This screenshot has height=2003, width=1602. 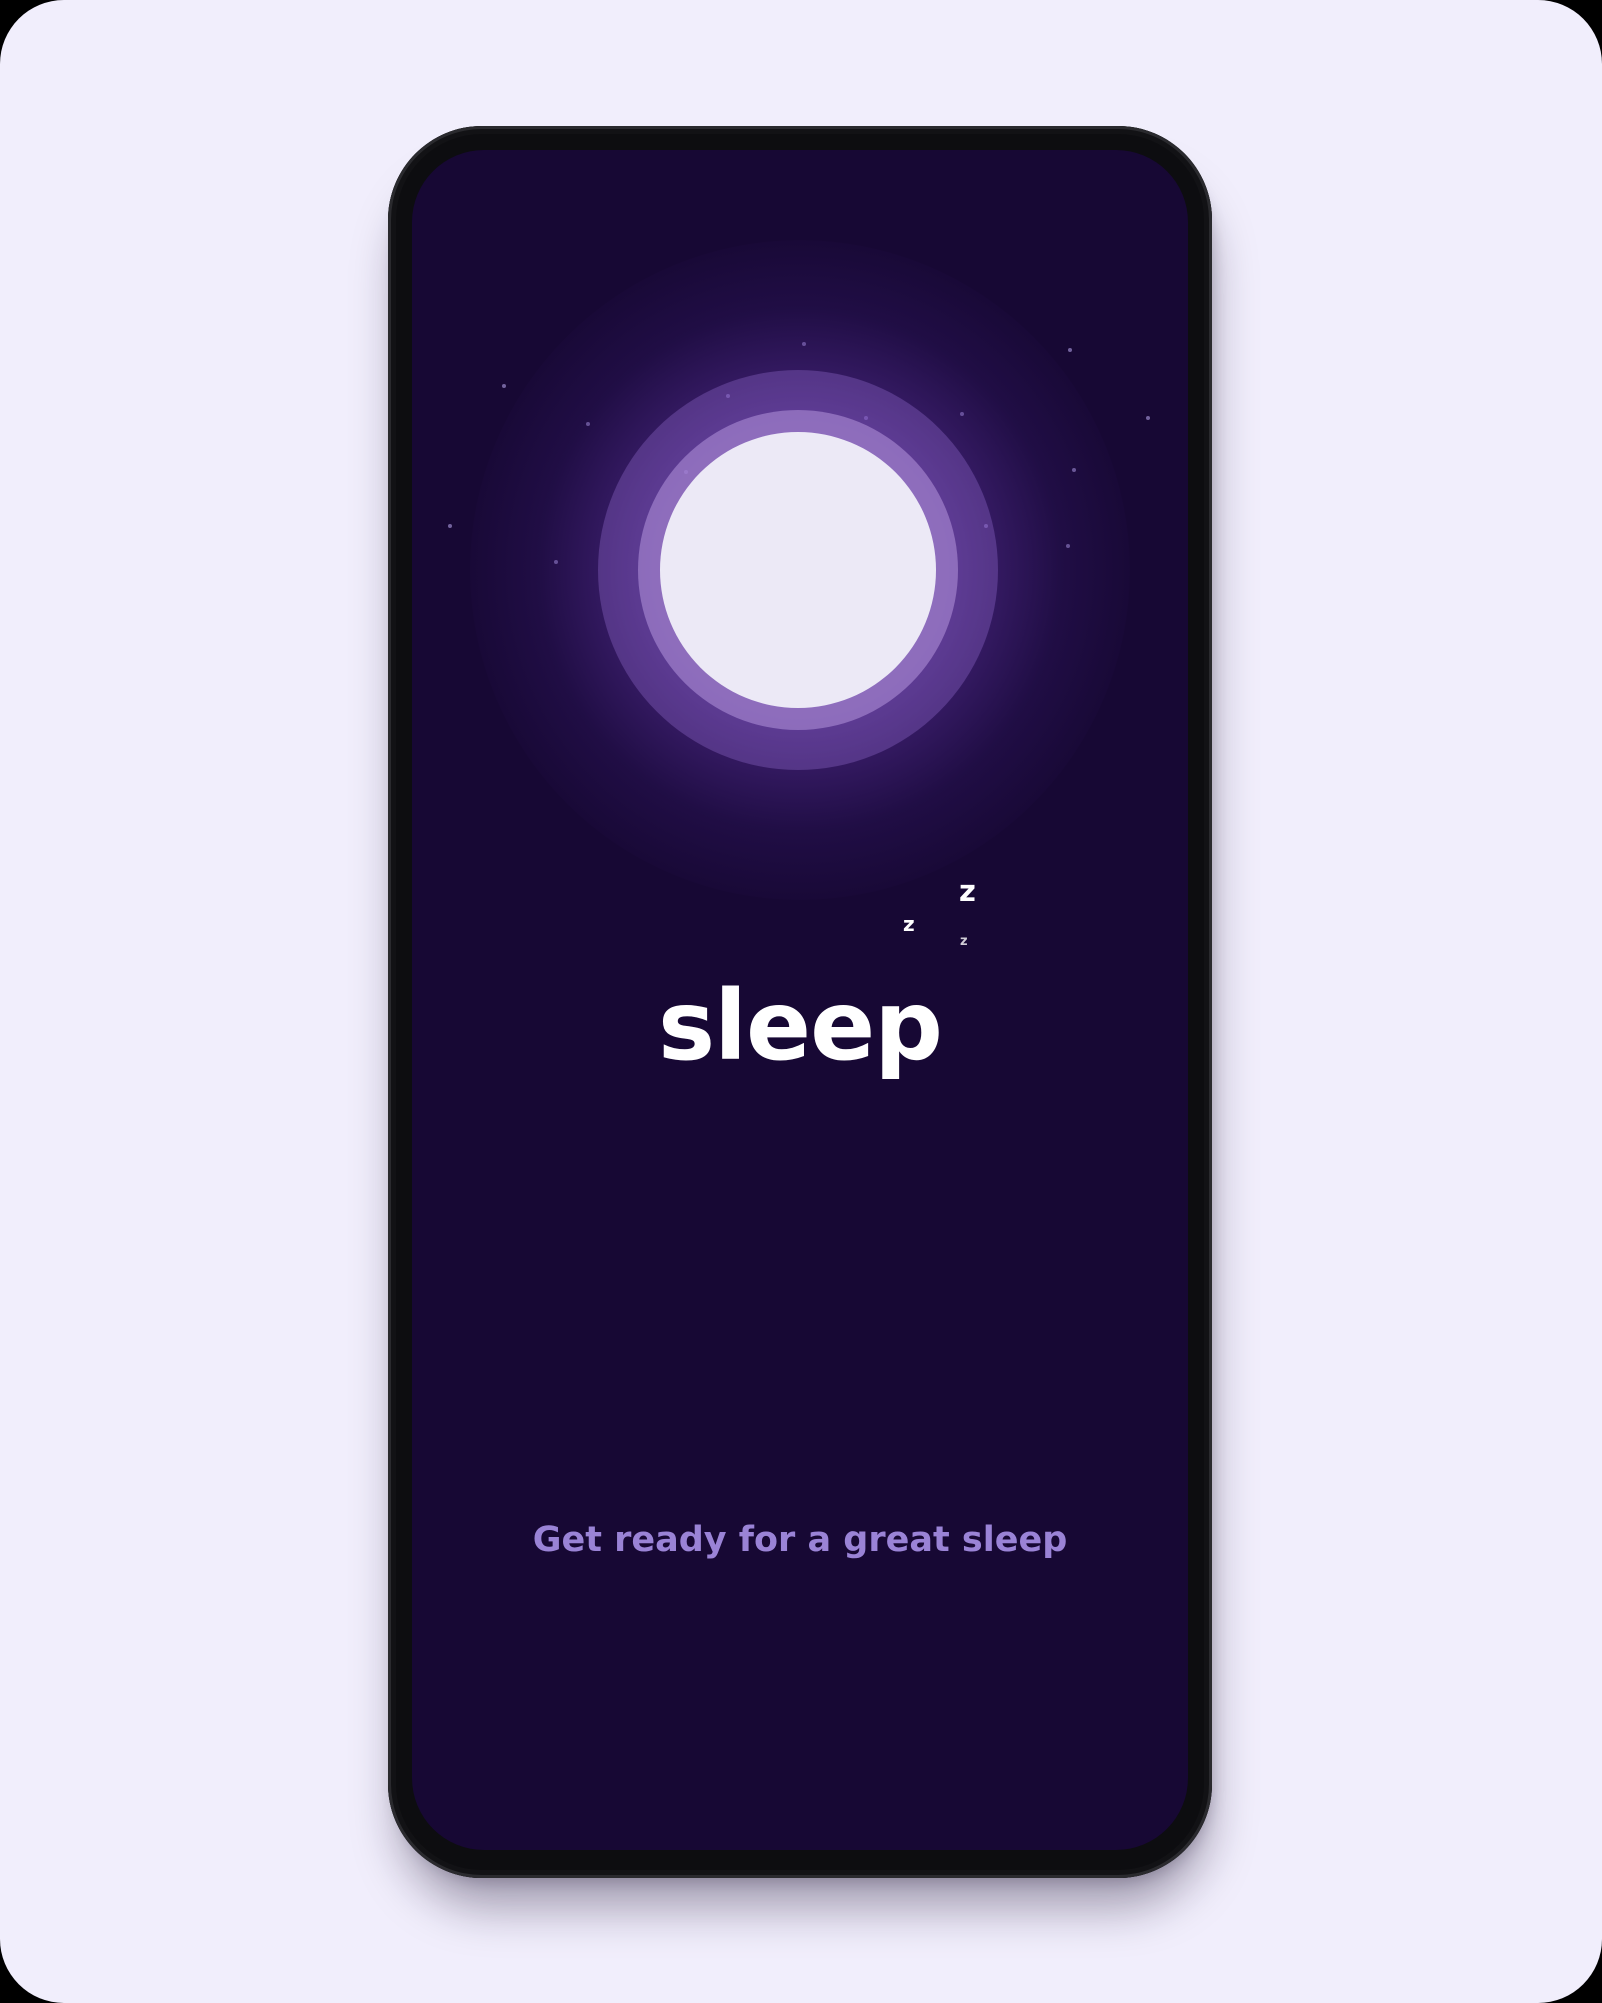 I want to click on logo-text: sleep, so click(x=800, y=1026).